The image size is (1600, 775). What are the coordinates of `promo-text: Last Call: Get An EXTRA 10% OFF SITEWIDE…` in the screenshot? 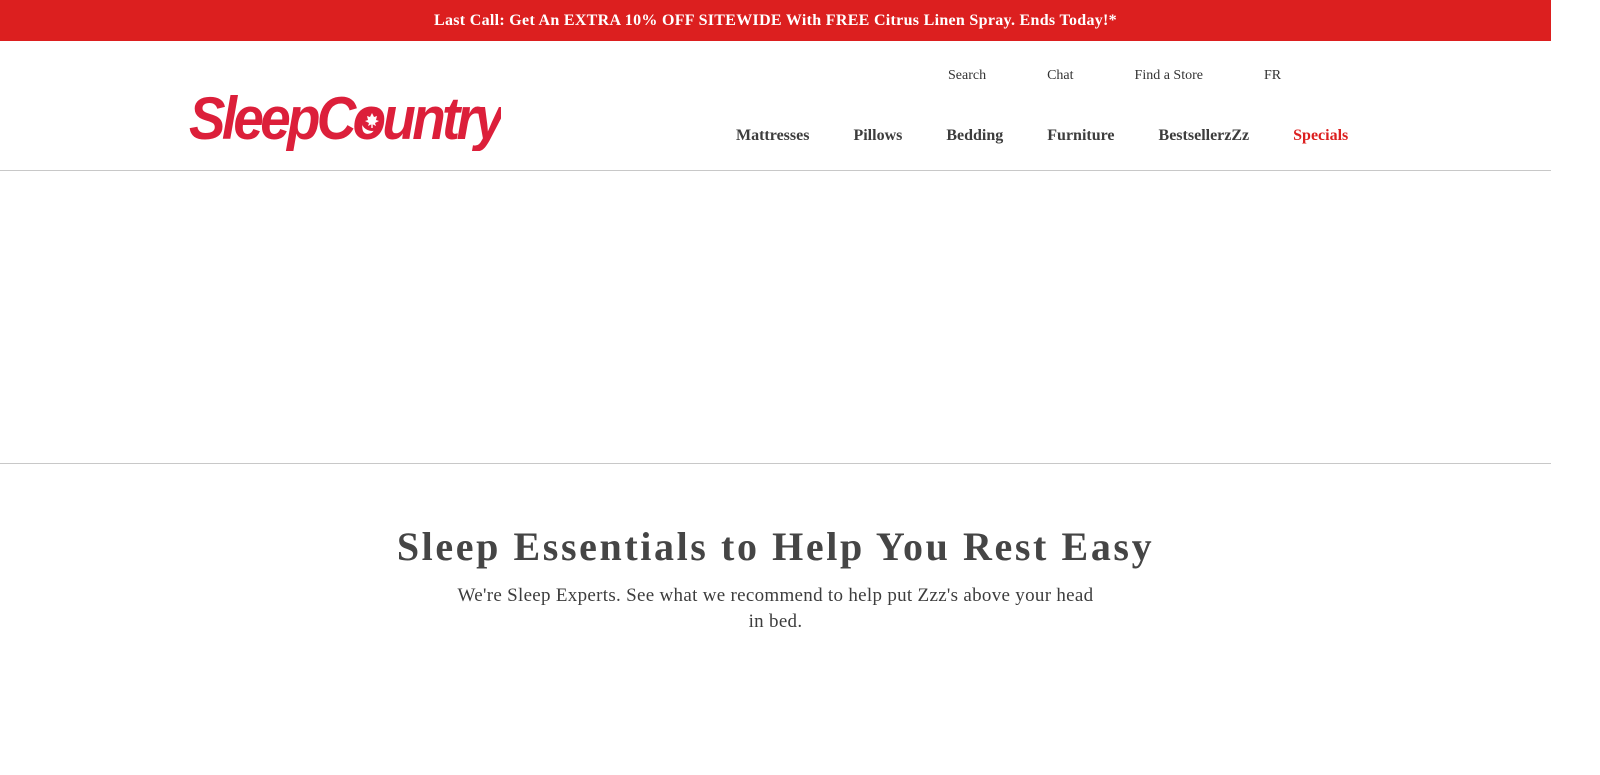 It's located at (775, 21).